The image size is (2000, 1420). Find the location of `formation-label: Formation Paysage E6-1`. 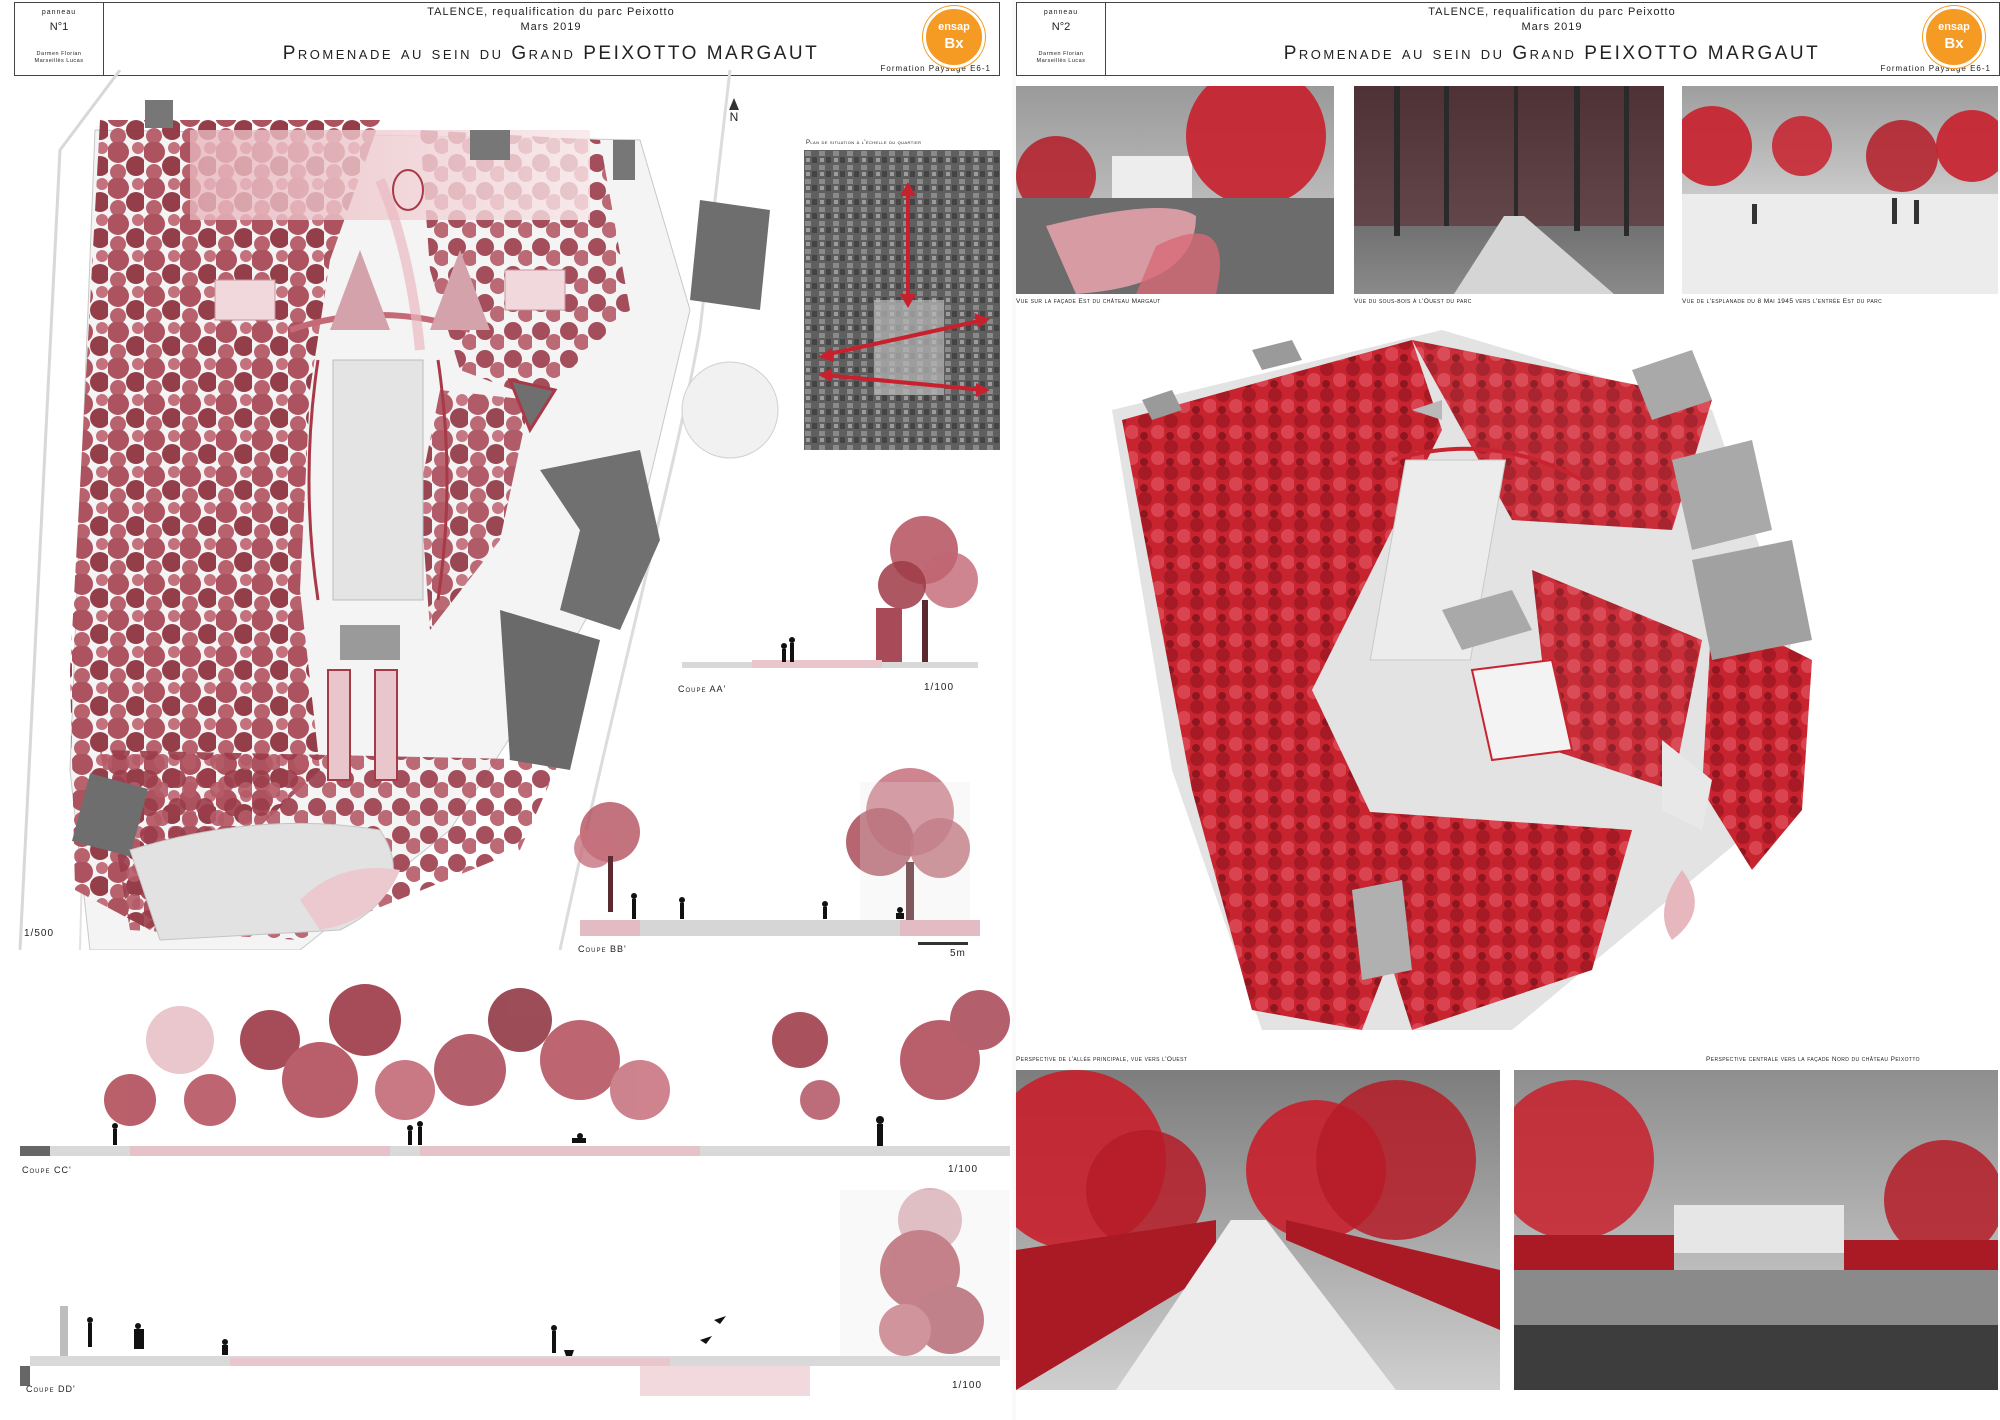

formation-label: Formation Paysage E6-1 is located at coordinates (1935, 68).